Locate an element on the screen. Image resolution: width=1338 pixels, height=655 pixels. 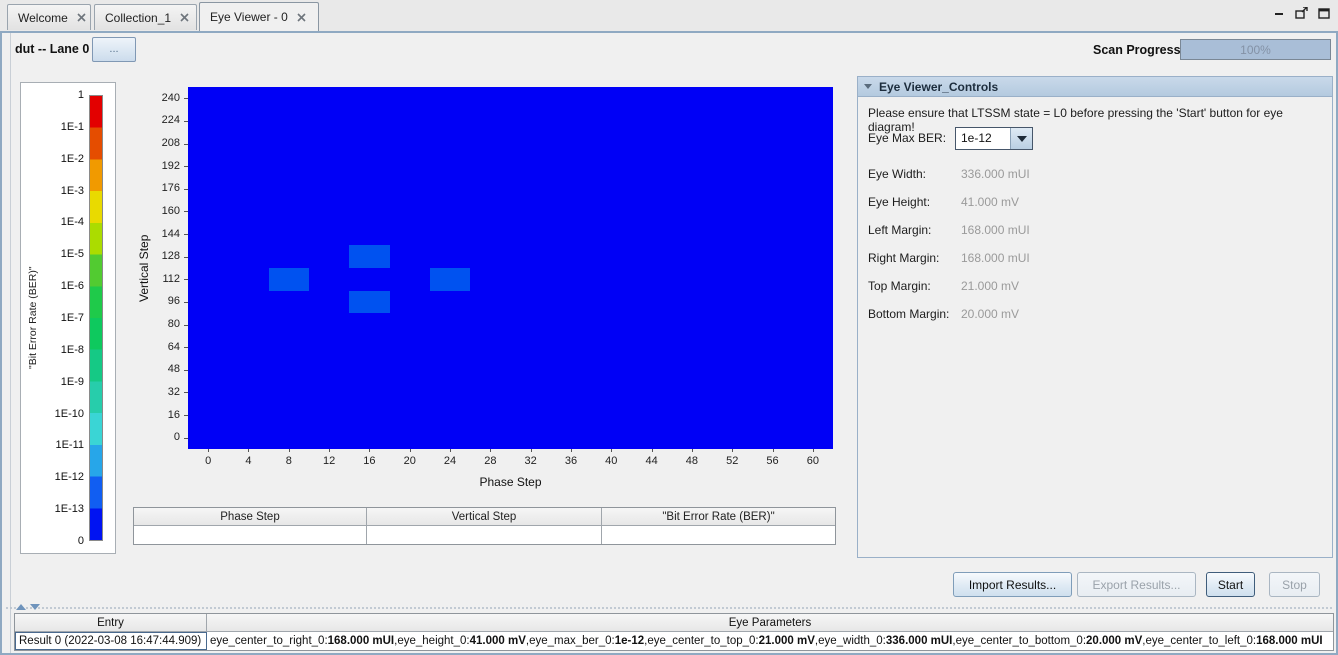
tab-eye-viewer-0: Eye Viewer - 0 is located at coordinates (259, 16).